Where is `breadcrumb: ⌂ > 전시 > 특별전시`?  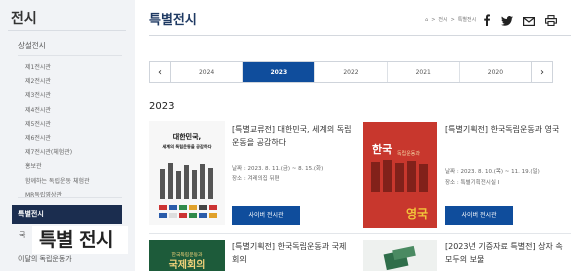 breadcrumb: ⌂ > 전시 > 특별전시 is located at coordinates (451, 20).